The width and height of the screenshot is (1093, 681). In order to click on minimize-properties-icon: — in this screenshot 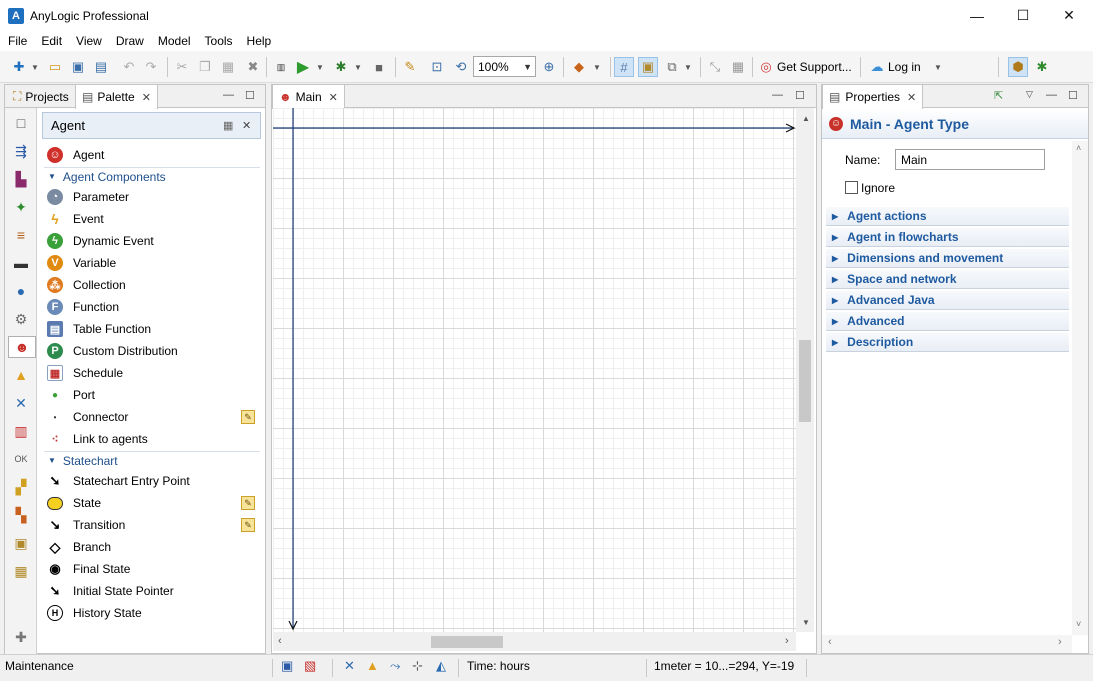, I will do `click(1051, 95)`.